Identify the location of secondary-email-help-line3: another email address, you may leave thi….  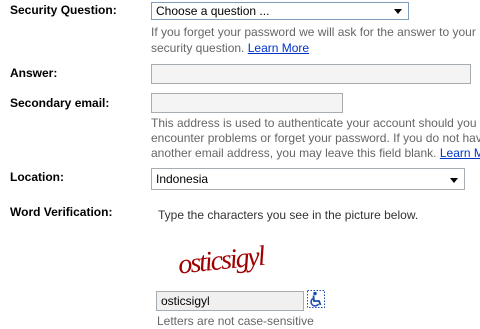
(315, 153).